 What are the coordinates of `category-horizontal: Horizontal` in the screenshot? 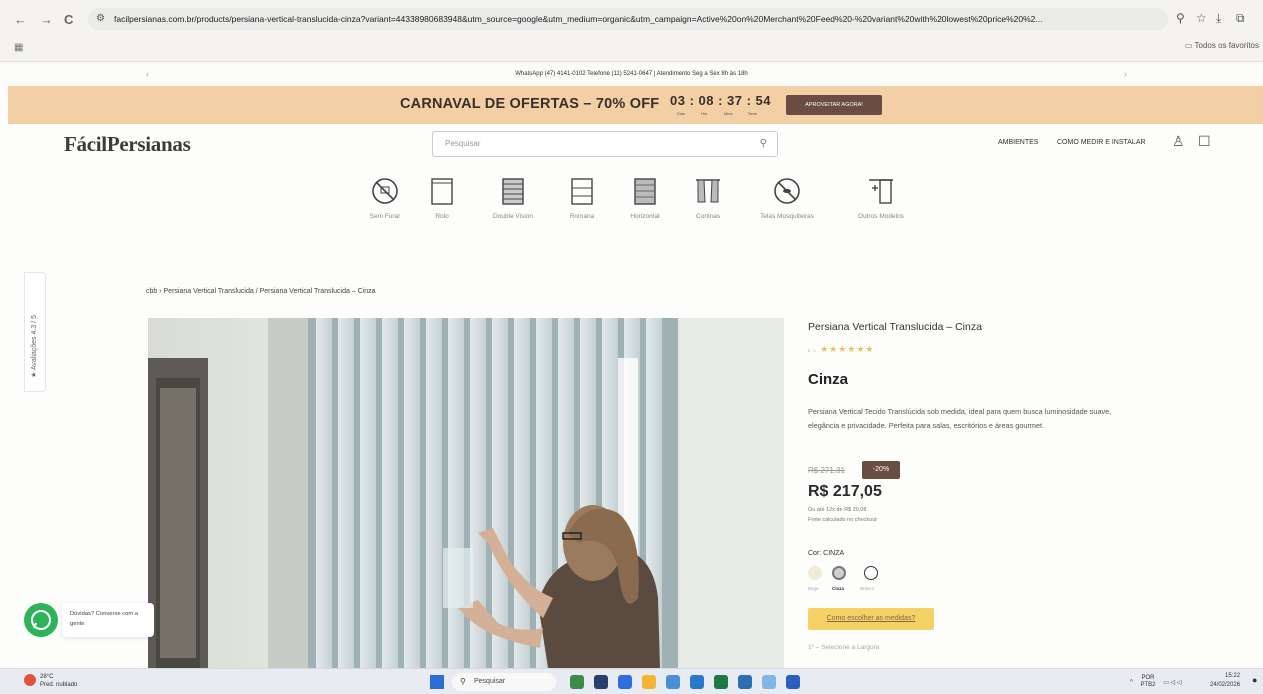 It's located at (645, 198).